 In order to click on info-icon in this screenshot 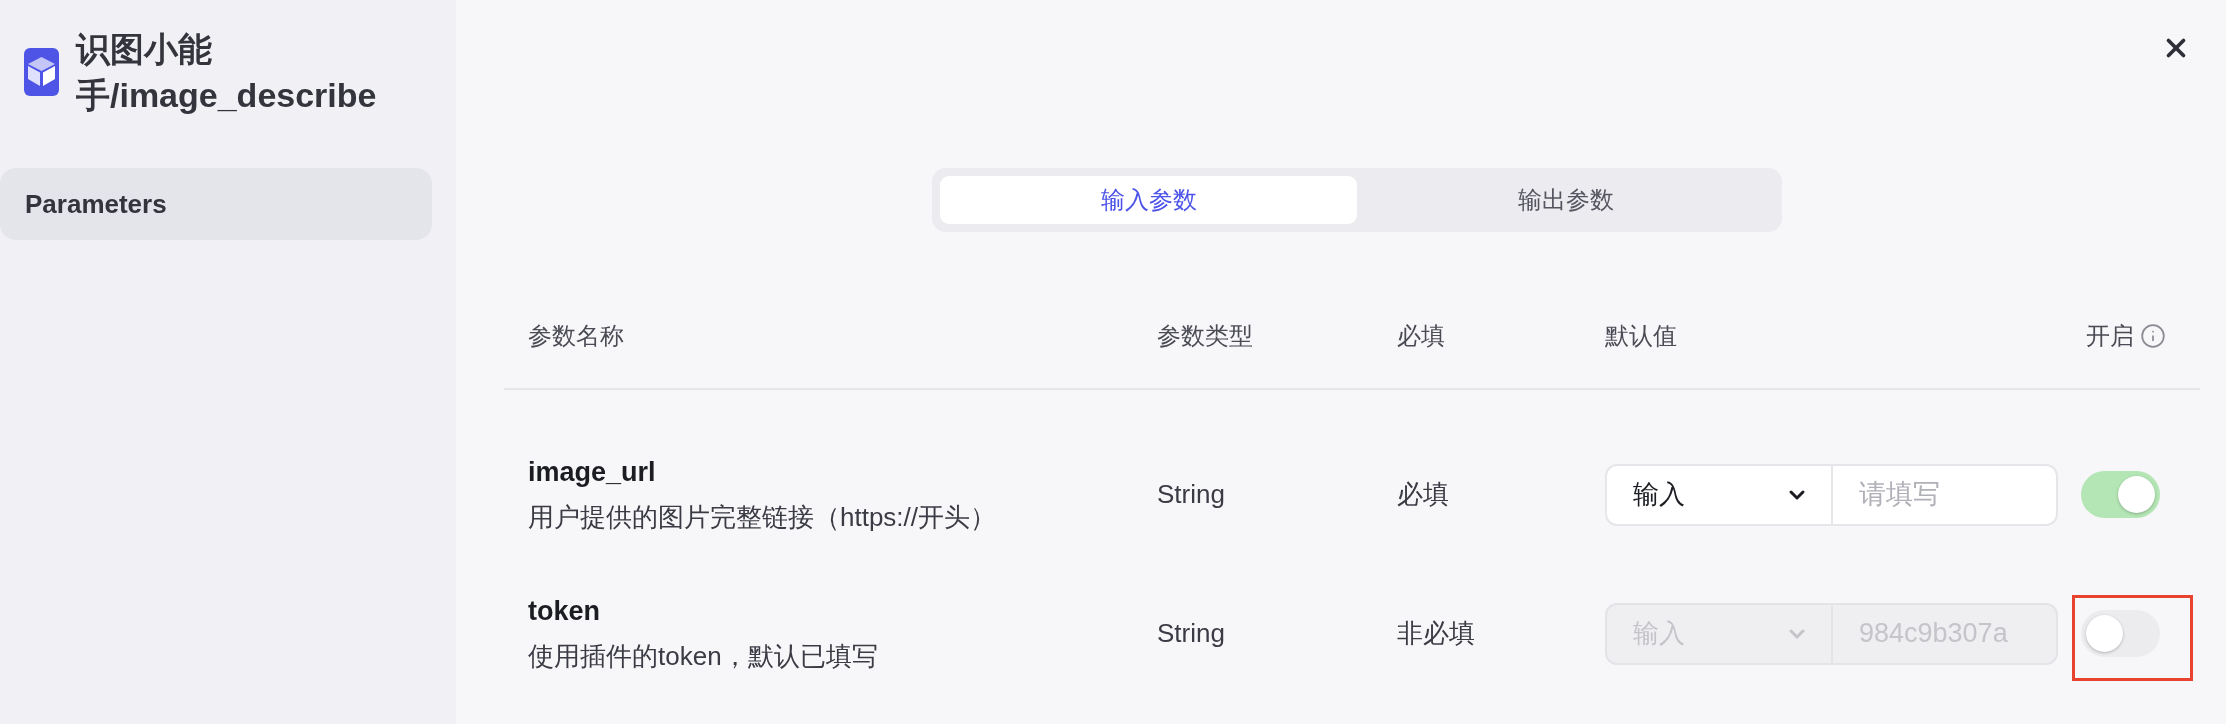, I will do `click(2153, 336)`.